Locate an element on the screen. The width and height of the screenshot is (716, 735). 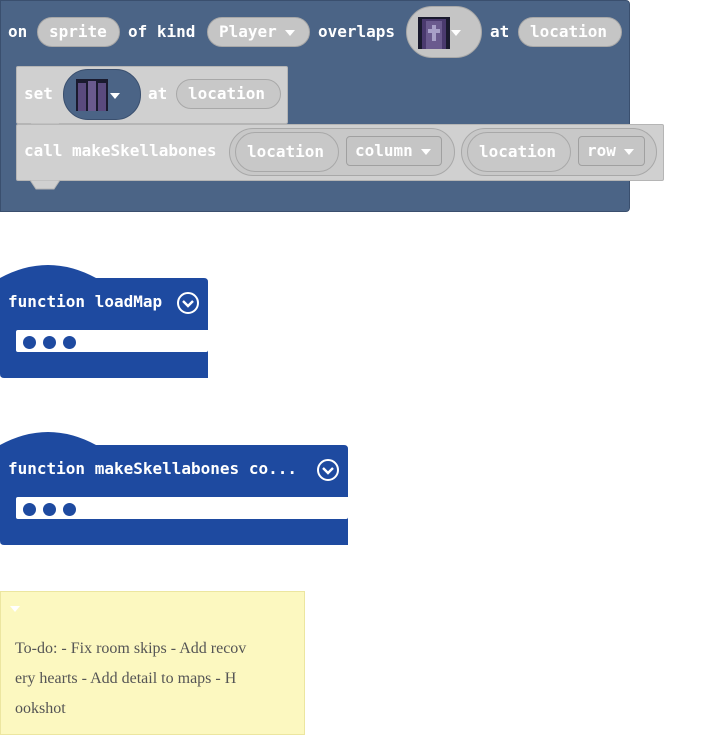
comment-line: ookshot is located at coordinates (40, 708).